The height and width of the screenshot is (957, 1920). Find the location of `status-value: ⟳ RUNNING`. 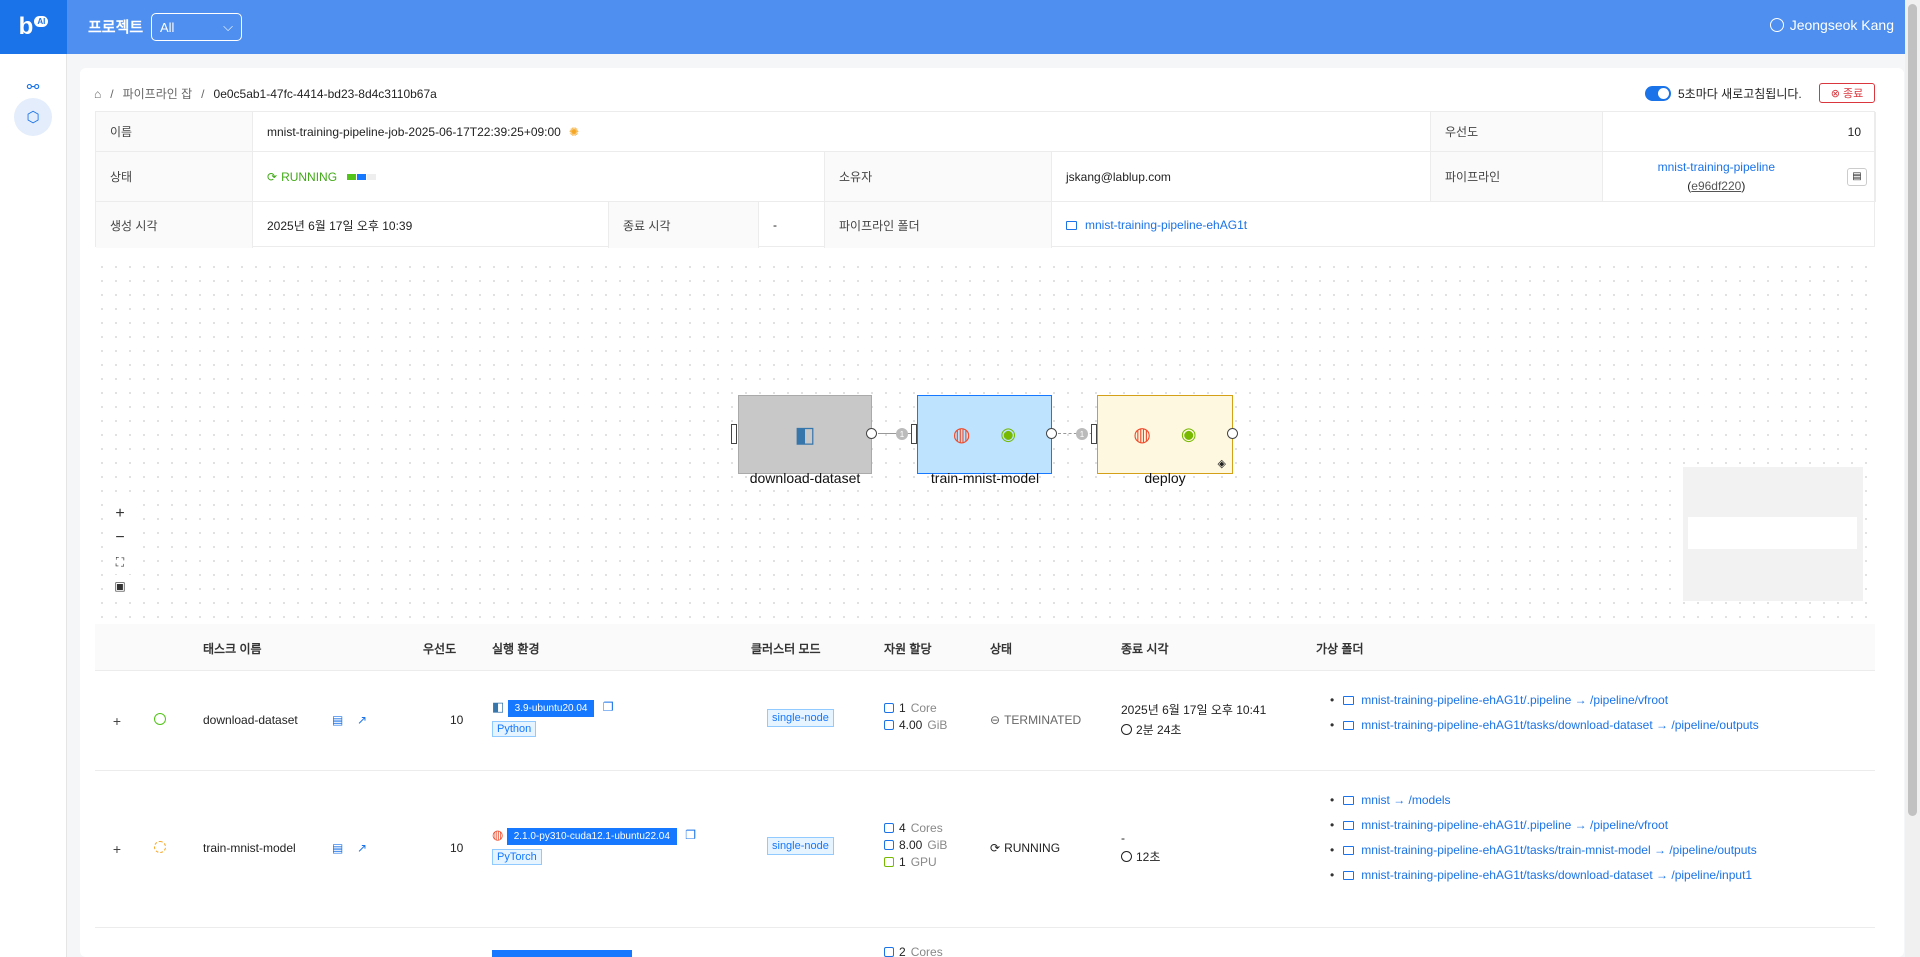

status-value: ⟳ RUNNING is located at coordinates (539, 177).